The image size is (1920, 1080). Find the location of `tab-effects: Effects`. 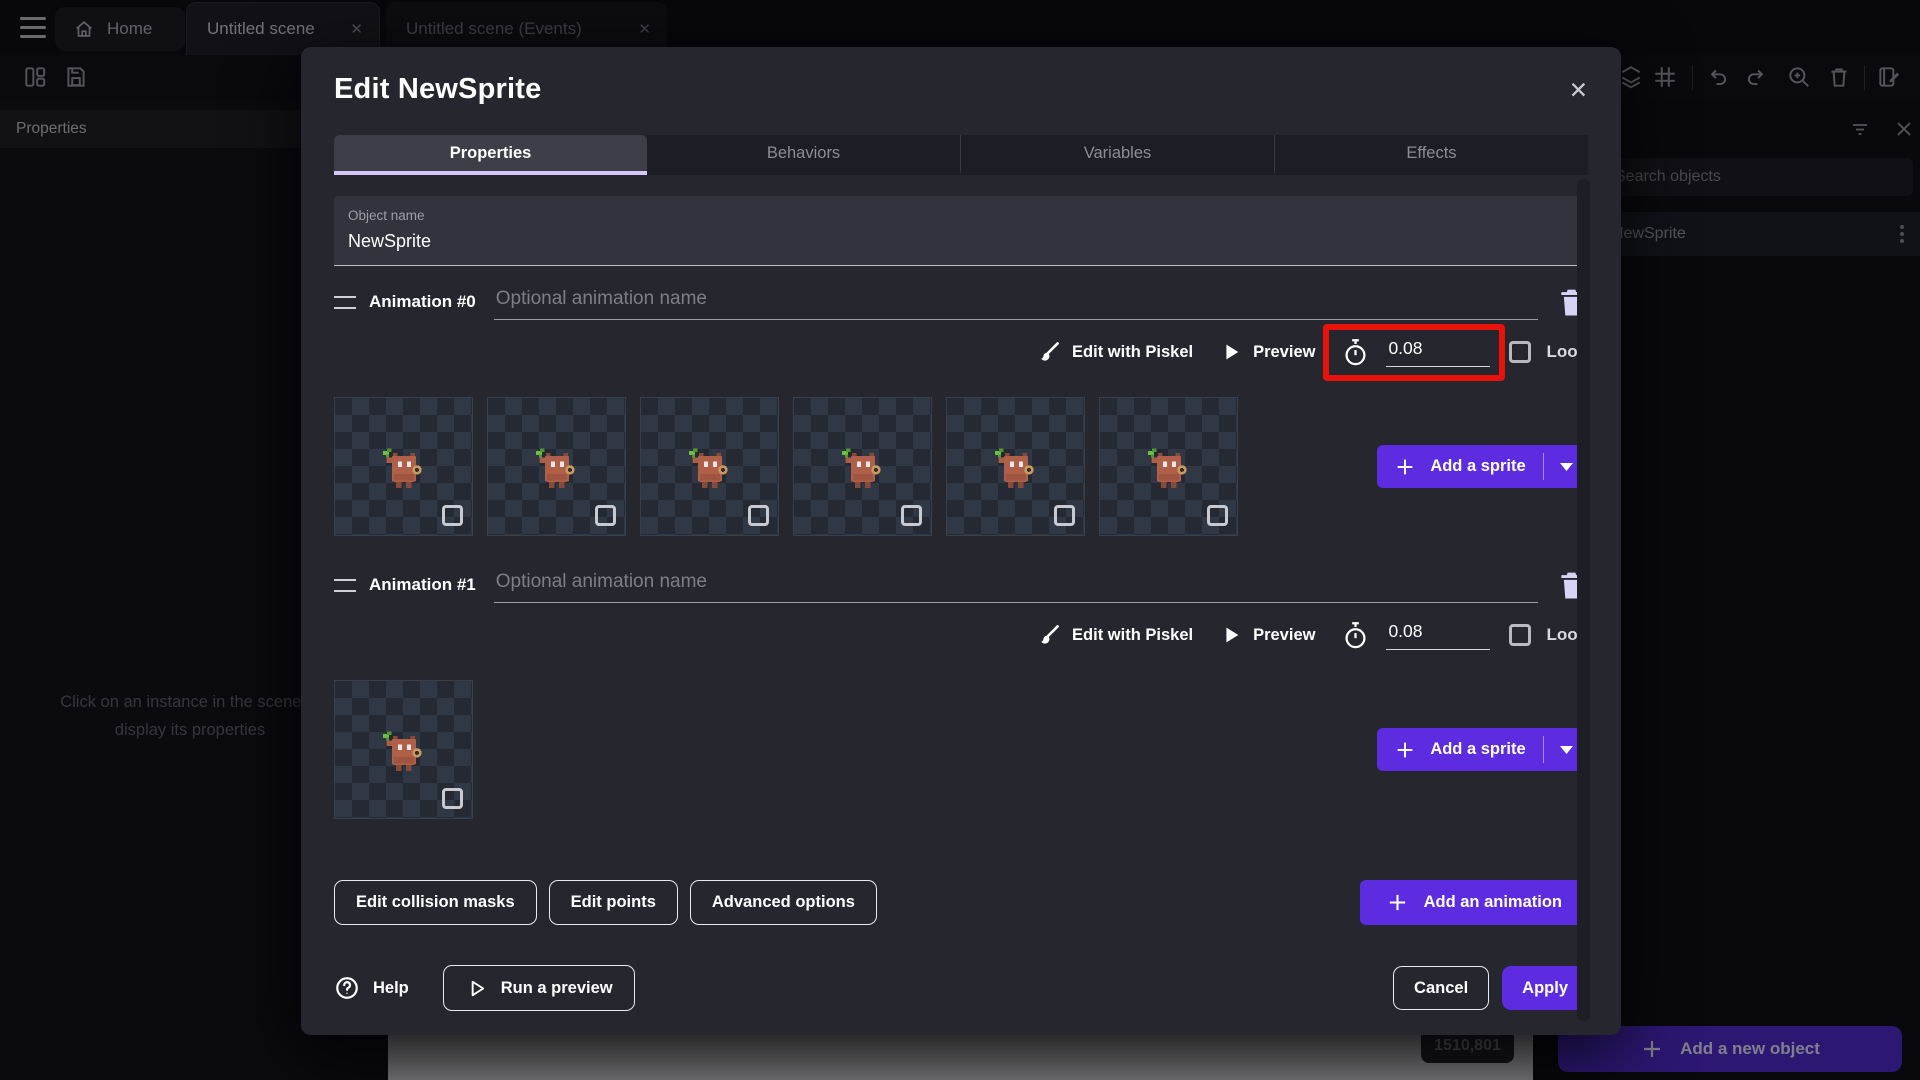

tab-effects: Effects is located at coordinates (1431, 155).